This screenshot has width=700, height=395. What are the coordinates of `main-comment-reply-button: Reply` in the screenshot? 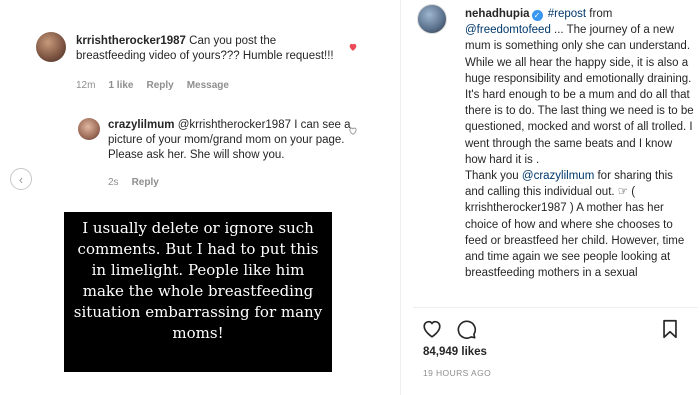 It's located at (159, 85).